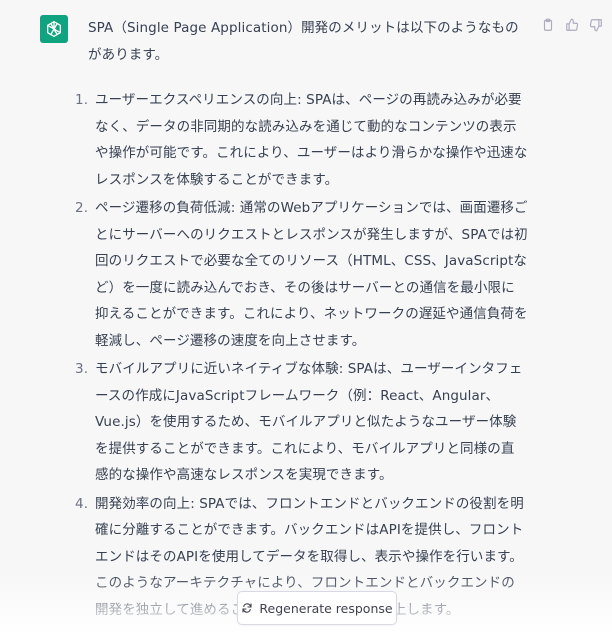  I want to click on regenerate-response-button: Regenerate response, so click(317, 608).